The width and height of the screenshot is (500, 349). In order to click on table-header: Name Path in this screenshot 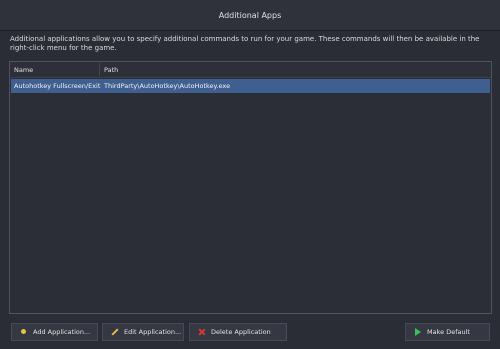, I will do `click(250, 70)`.